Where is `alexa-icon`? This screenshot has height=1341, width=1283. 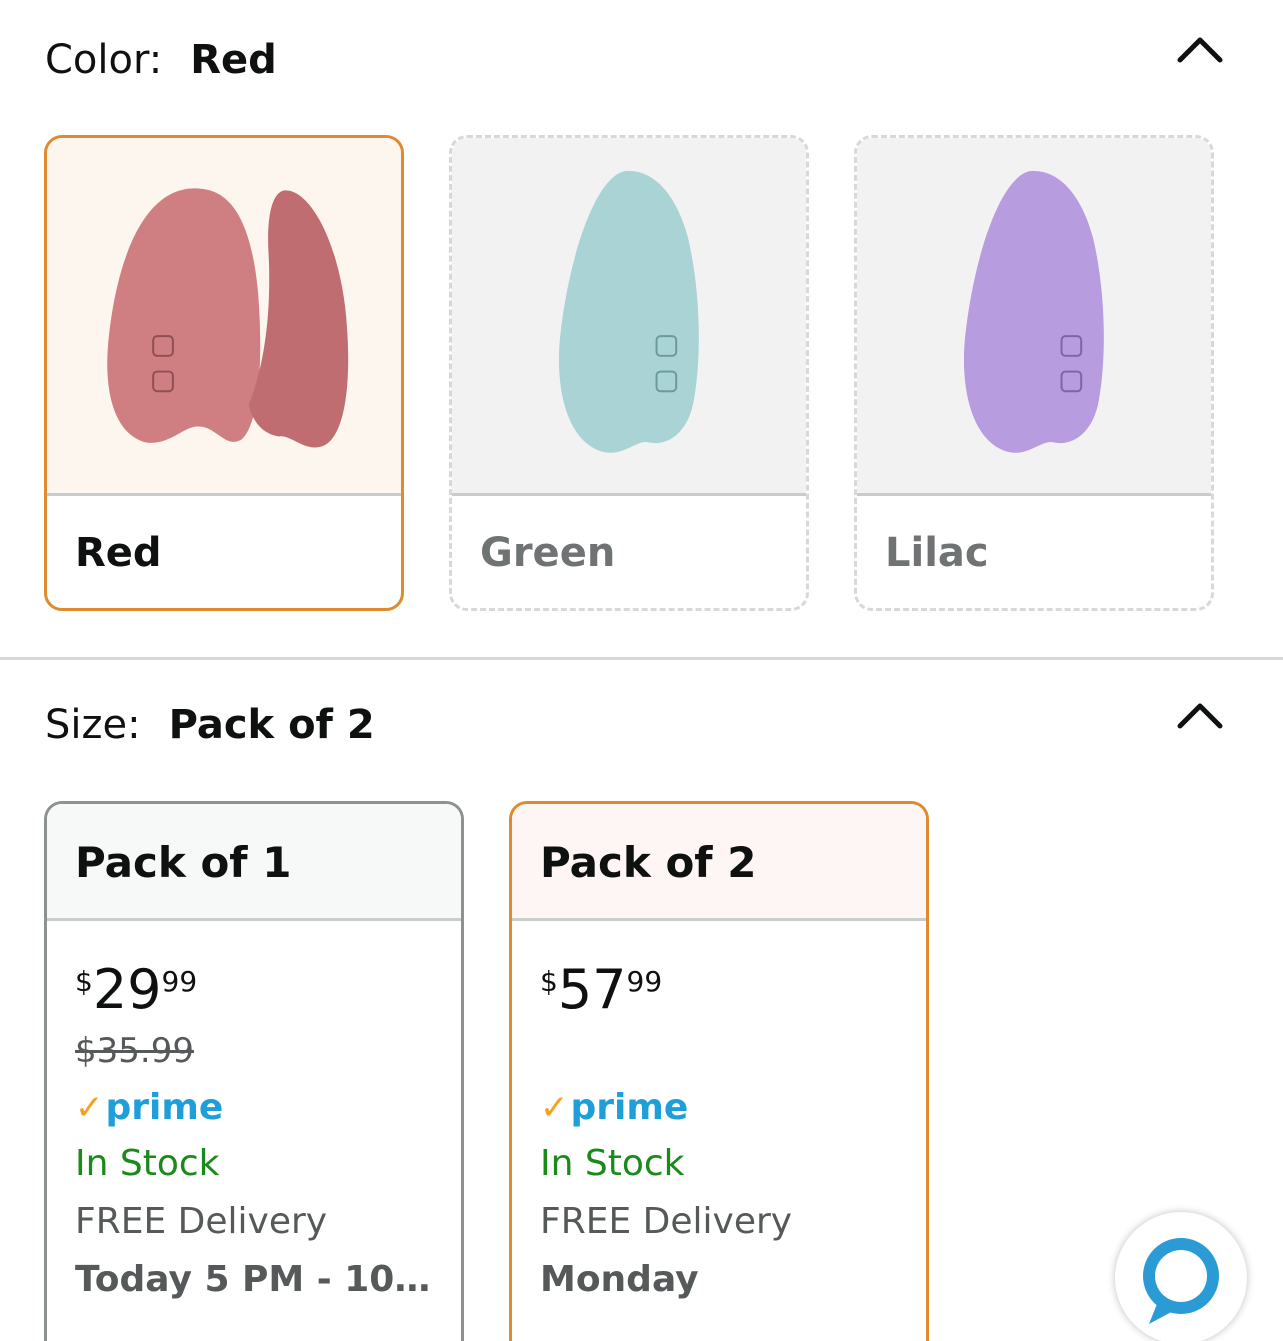 alexa-icon is located at coordinates (1181, 1281).